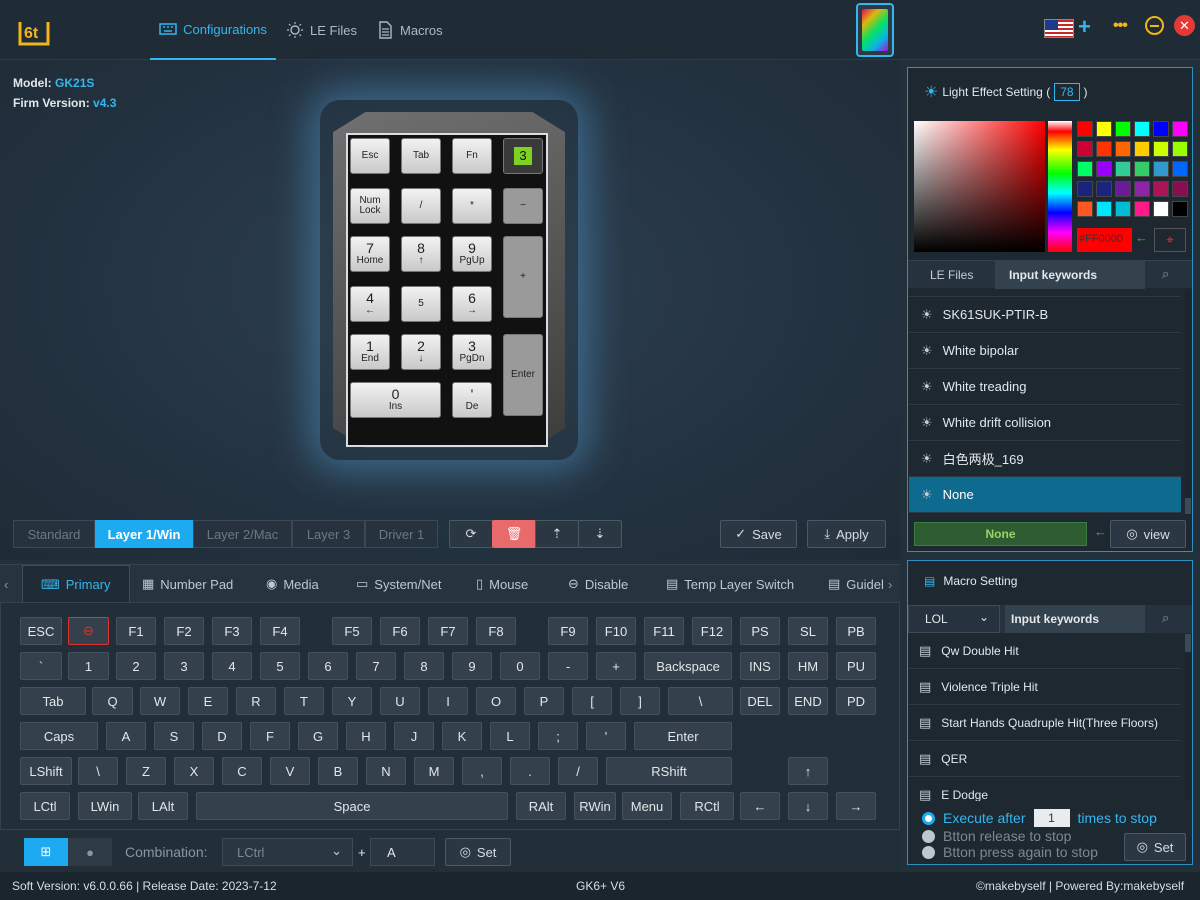 The height and width of the screenshot is (900, 1200). I want to click on keyboard-key: 3, so click(184, 666).